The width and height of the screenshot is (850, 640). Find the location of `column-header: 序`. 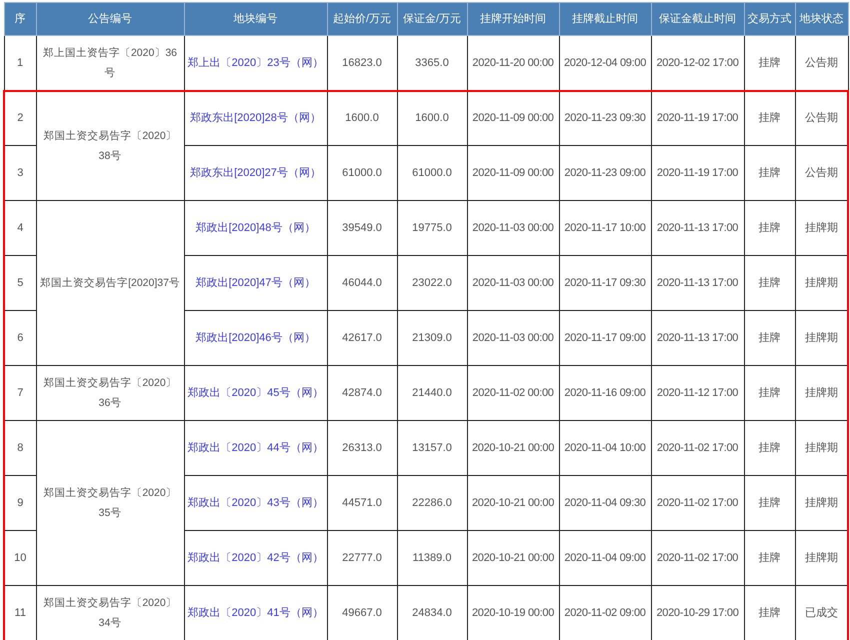

column-header: 序 is located at coordinates (20, 19).